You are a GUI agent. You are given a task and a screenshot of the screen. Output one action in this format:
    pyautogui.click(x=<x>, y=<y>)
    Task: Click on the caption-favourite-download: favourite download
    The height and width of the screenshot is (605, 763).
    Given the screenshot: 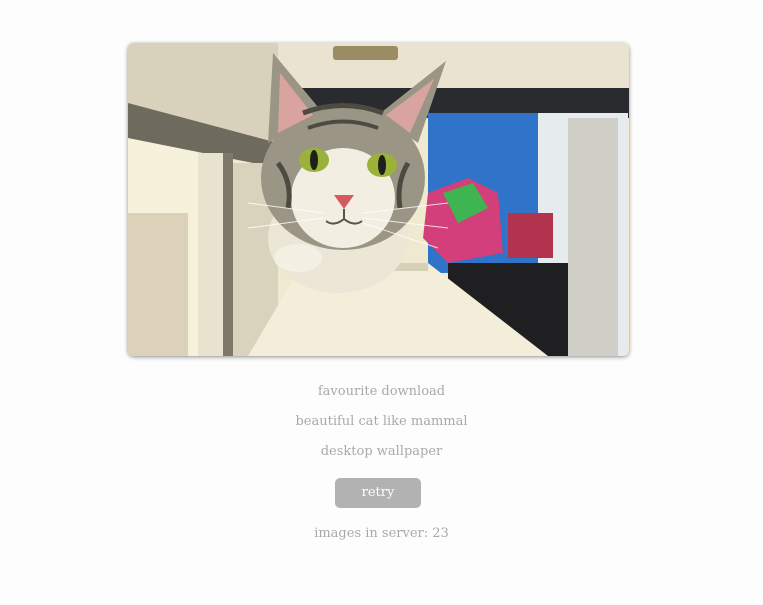 What is the action you would take?
    pyautogui.click(x=381, y=391)
    